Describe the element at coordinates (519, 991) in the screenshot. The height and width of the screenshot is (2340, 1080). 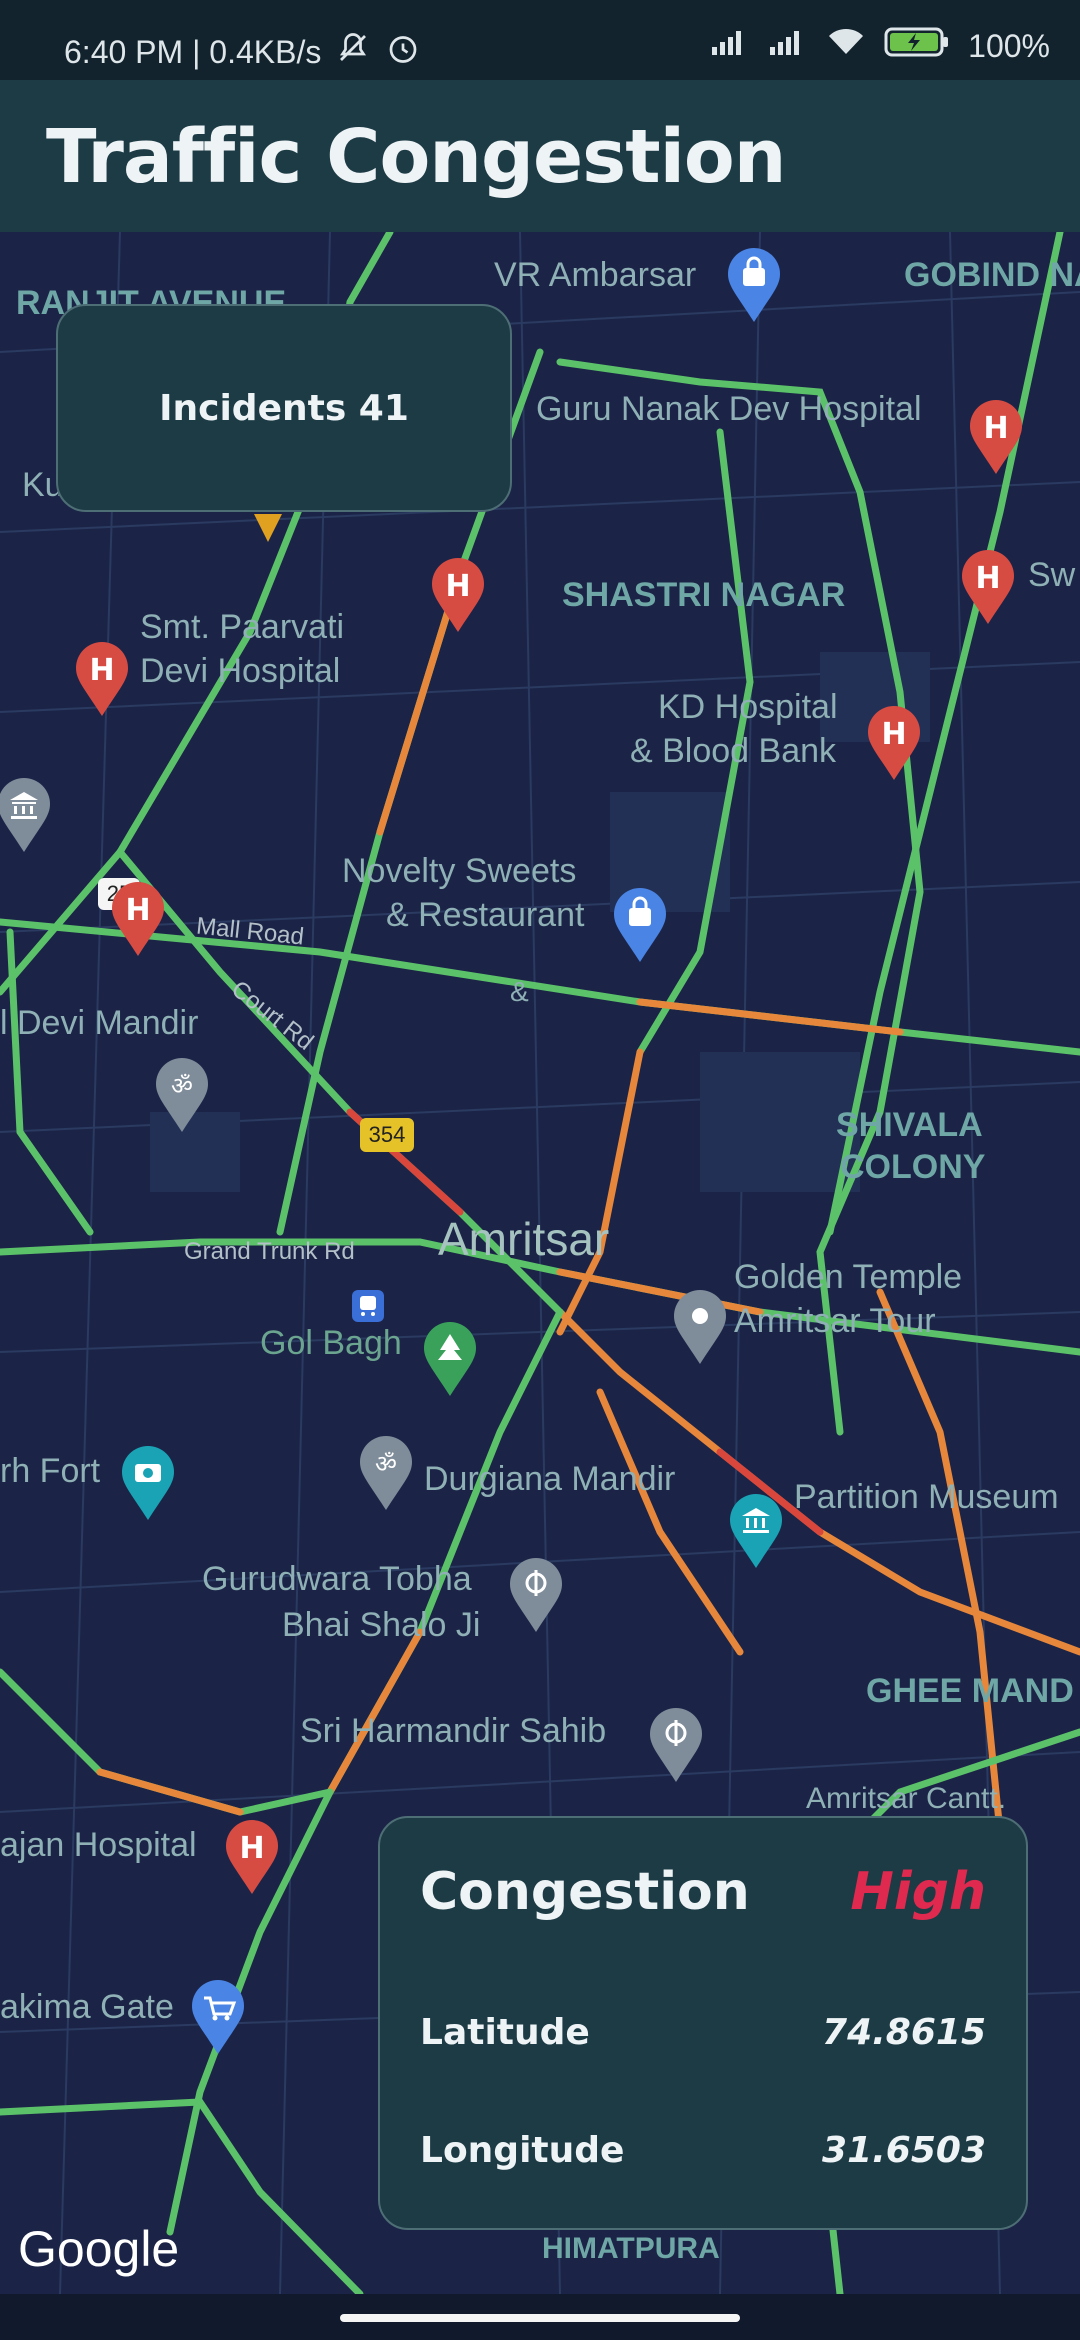
I see `map-label: &` at that location.